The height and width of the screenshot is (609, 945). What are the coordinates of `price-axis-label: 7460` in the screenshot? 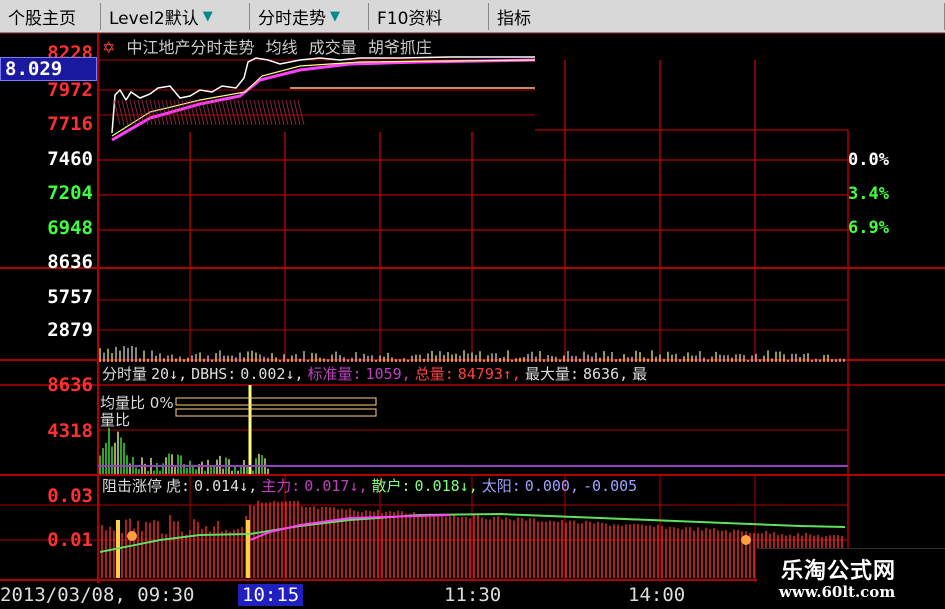 It's located at (70, 159).